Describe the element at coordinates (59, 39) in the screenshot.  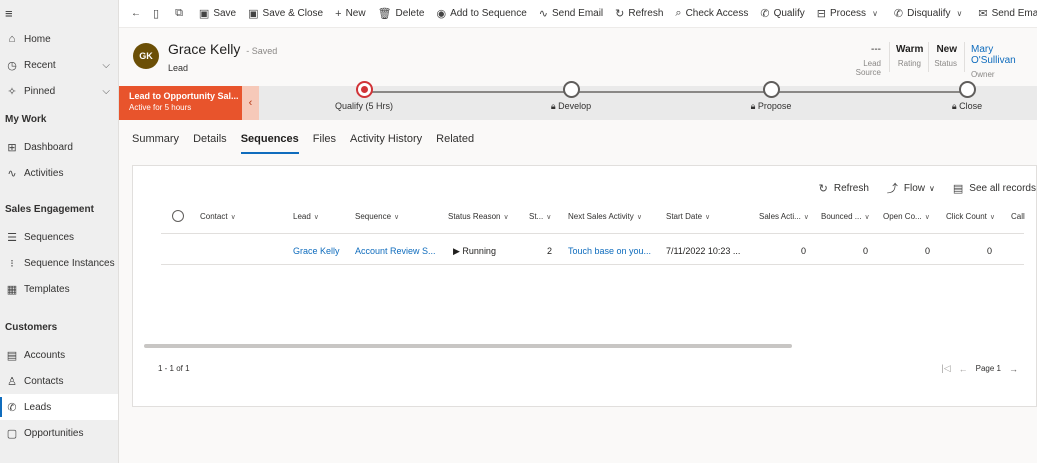
I see `sidebar-item-home: ⌂ Home` at that location.